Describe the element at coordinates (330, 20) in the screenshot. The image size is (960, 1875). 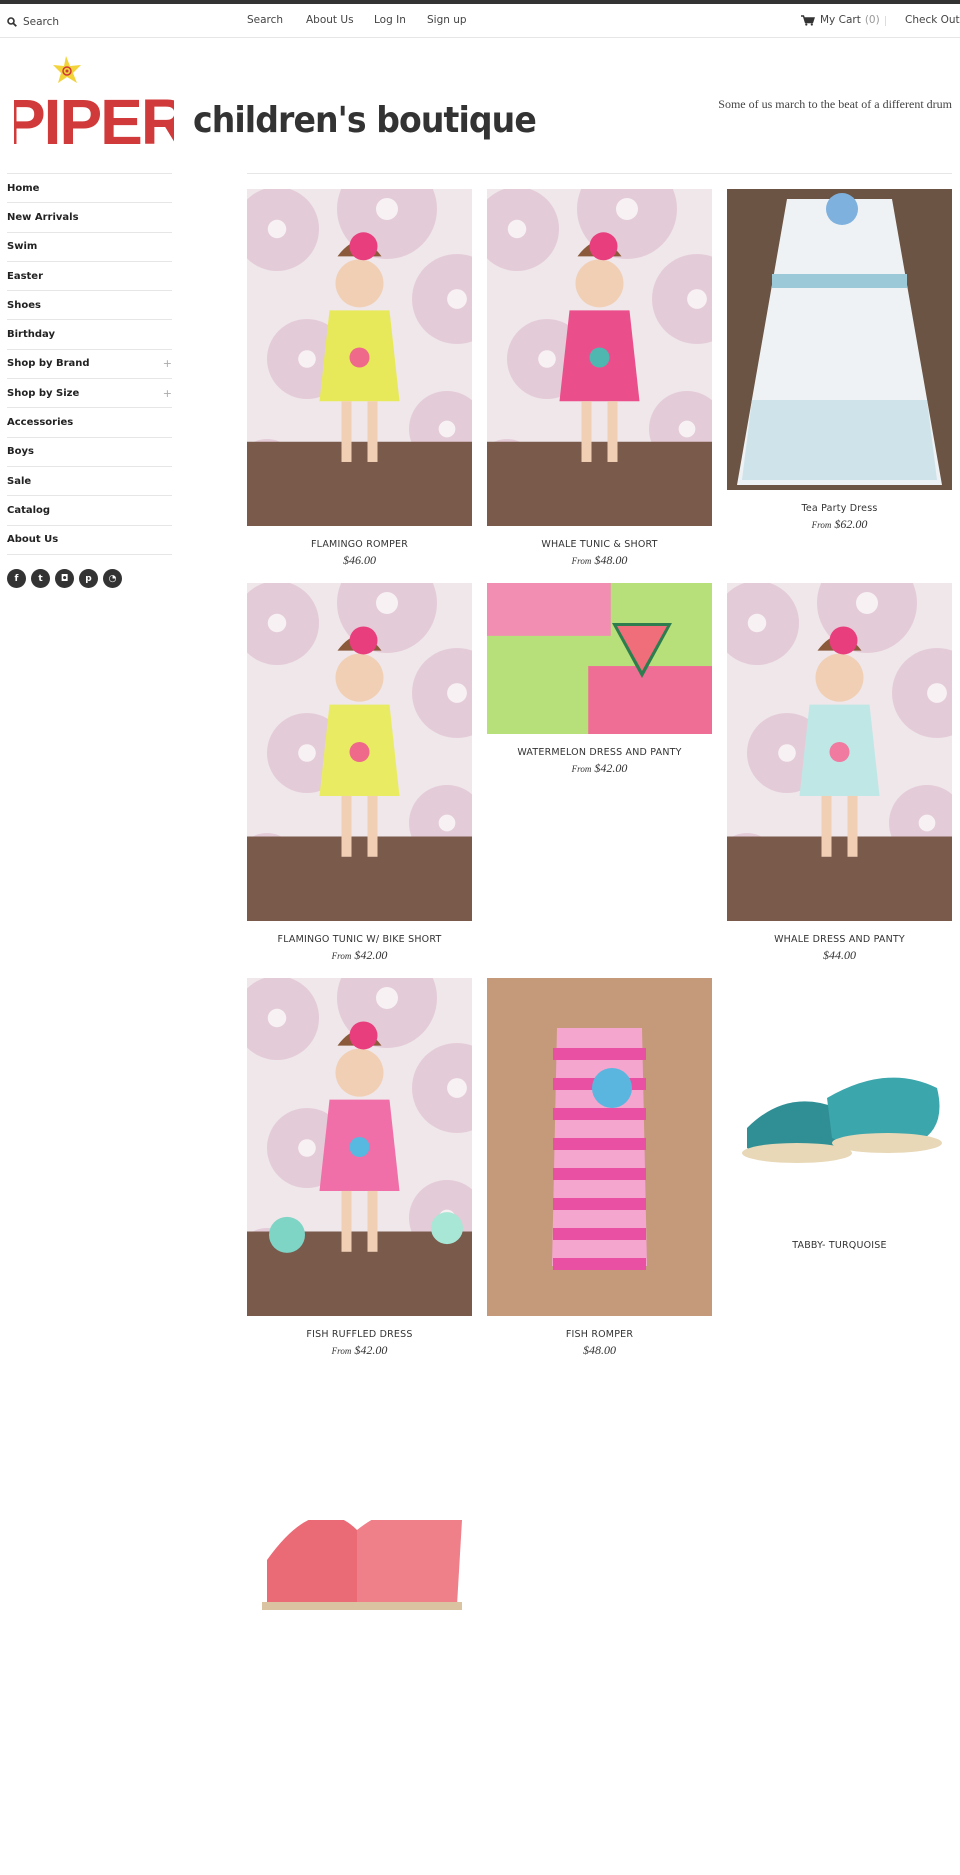
I see `nav-link-about-us: About Us` at that location.